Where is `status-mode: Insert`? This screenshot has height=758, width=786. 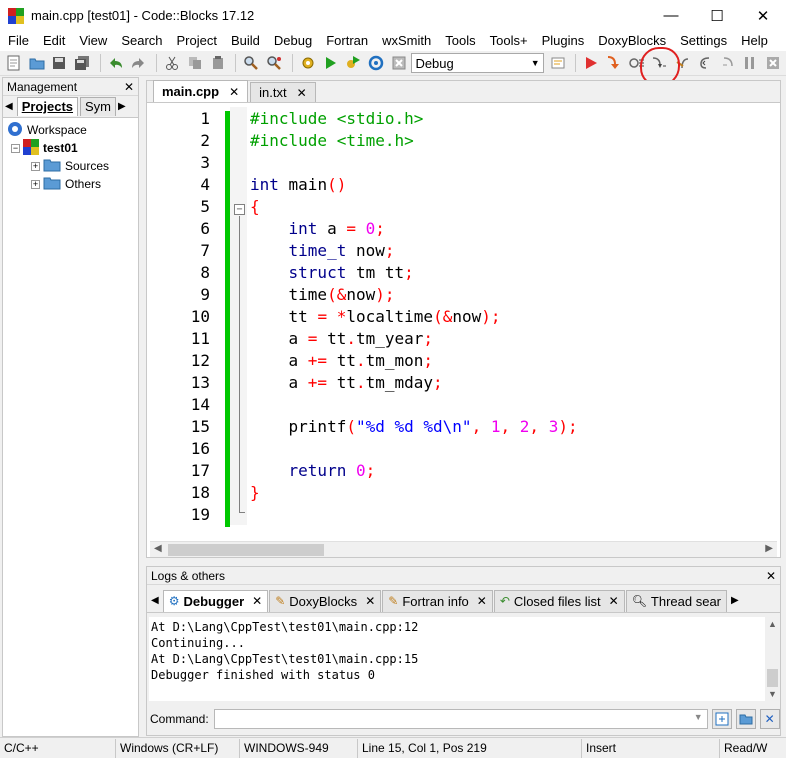
status-mode: Insert is located at coordinates (651, 748).